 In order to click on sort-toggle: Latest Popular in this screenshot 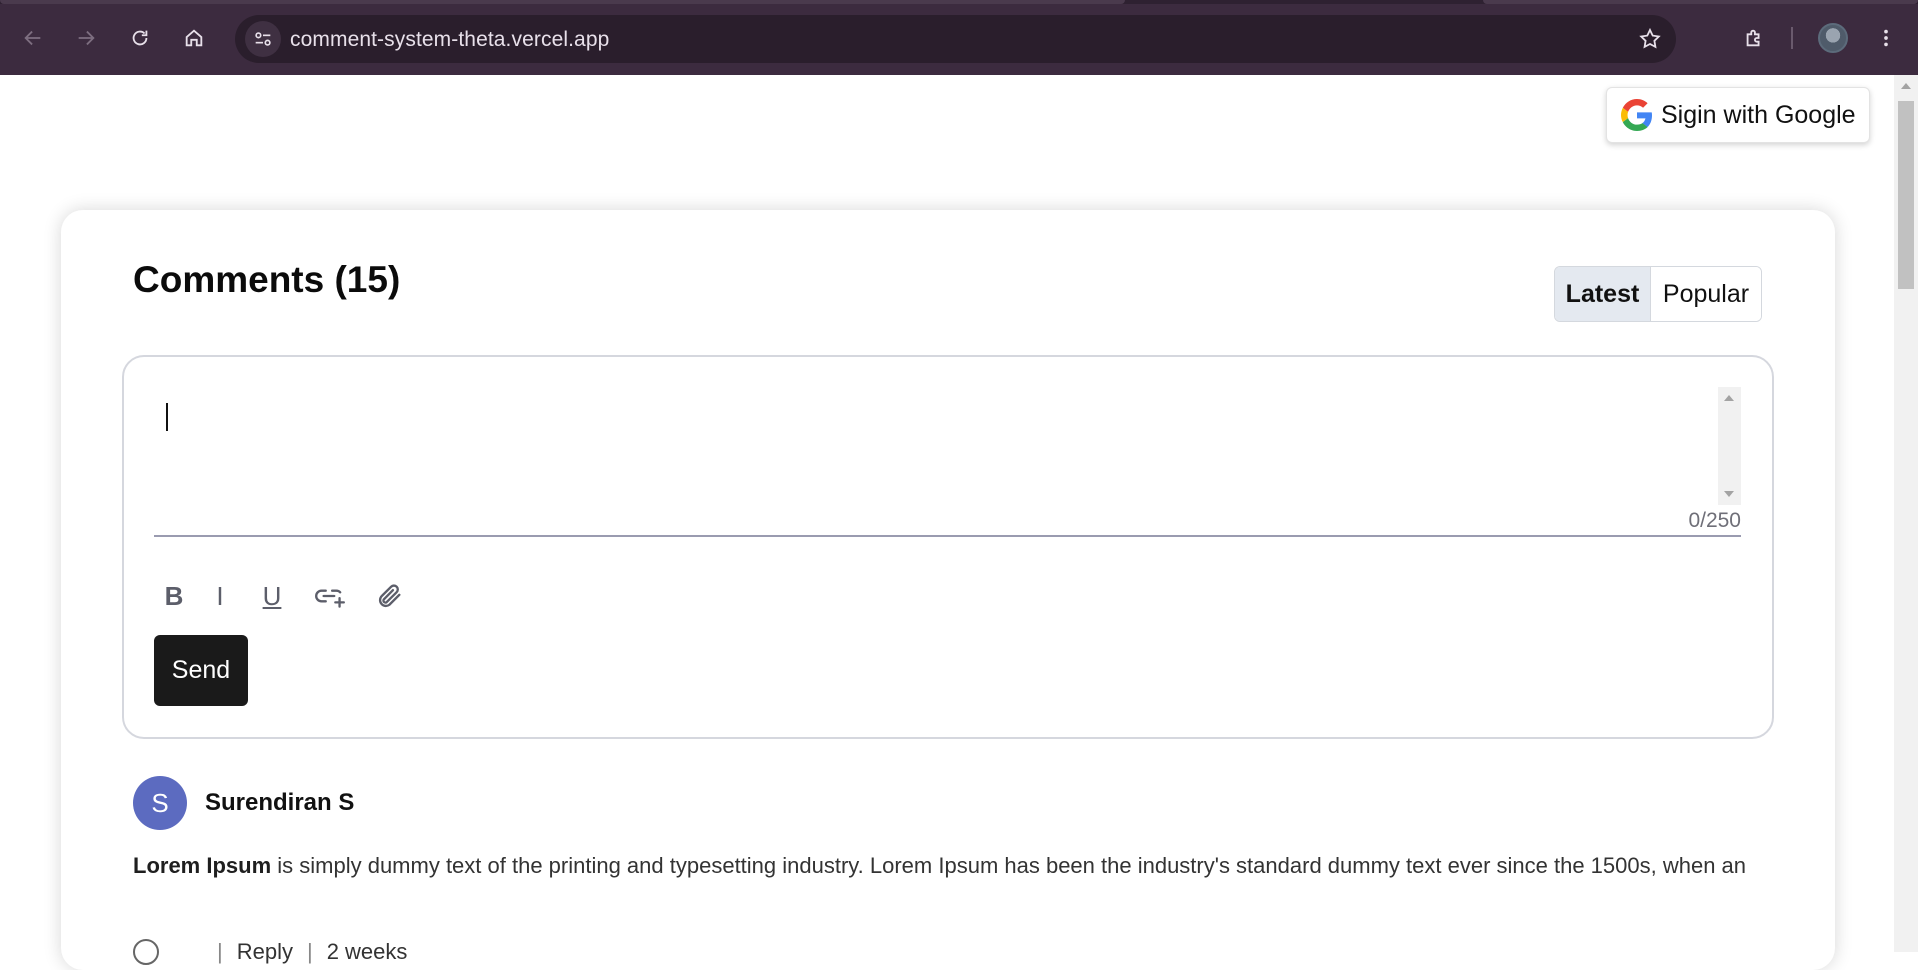, I will do `click(1658, 294)`.